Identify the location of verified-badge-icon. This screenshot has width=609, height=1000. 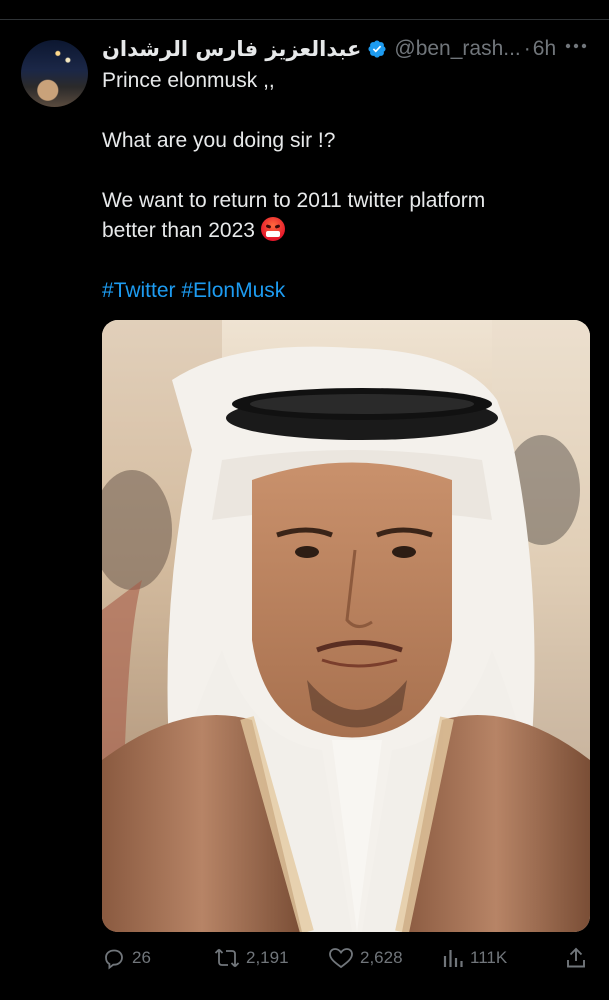
(377, 49).